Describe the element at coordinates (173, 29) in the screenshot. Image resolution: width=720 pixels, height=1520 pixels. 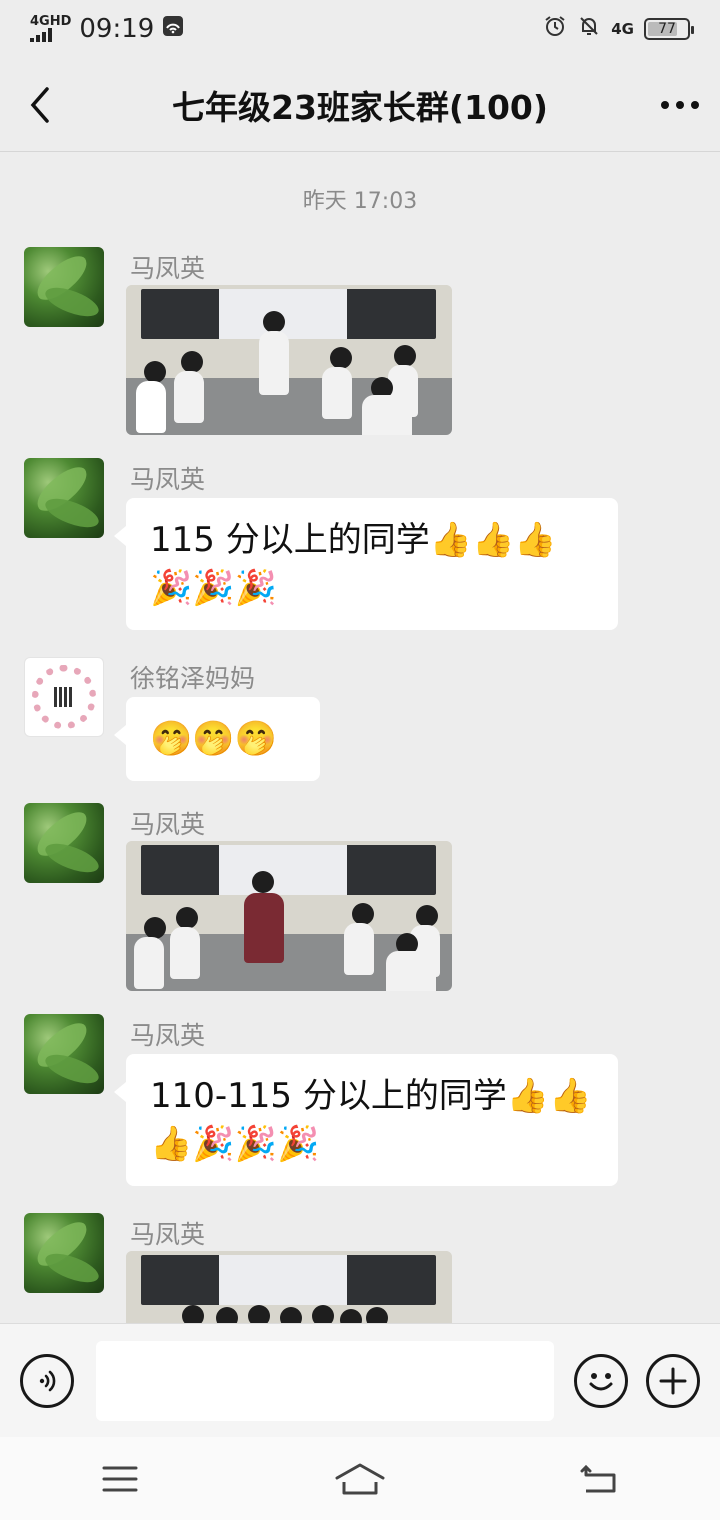
I see `wifi-hotspot-icon` at that location.